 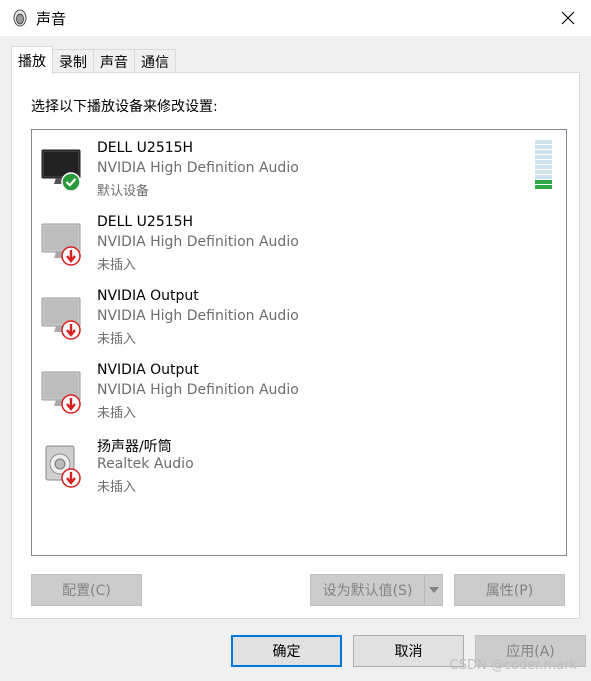 What do you see at coordinates (123, 191) in the screenshot?
I see `device-status: 默认设备` at bounding box center [123, 191].